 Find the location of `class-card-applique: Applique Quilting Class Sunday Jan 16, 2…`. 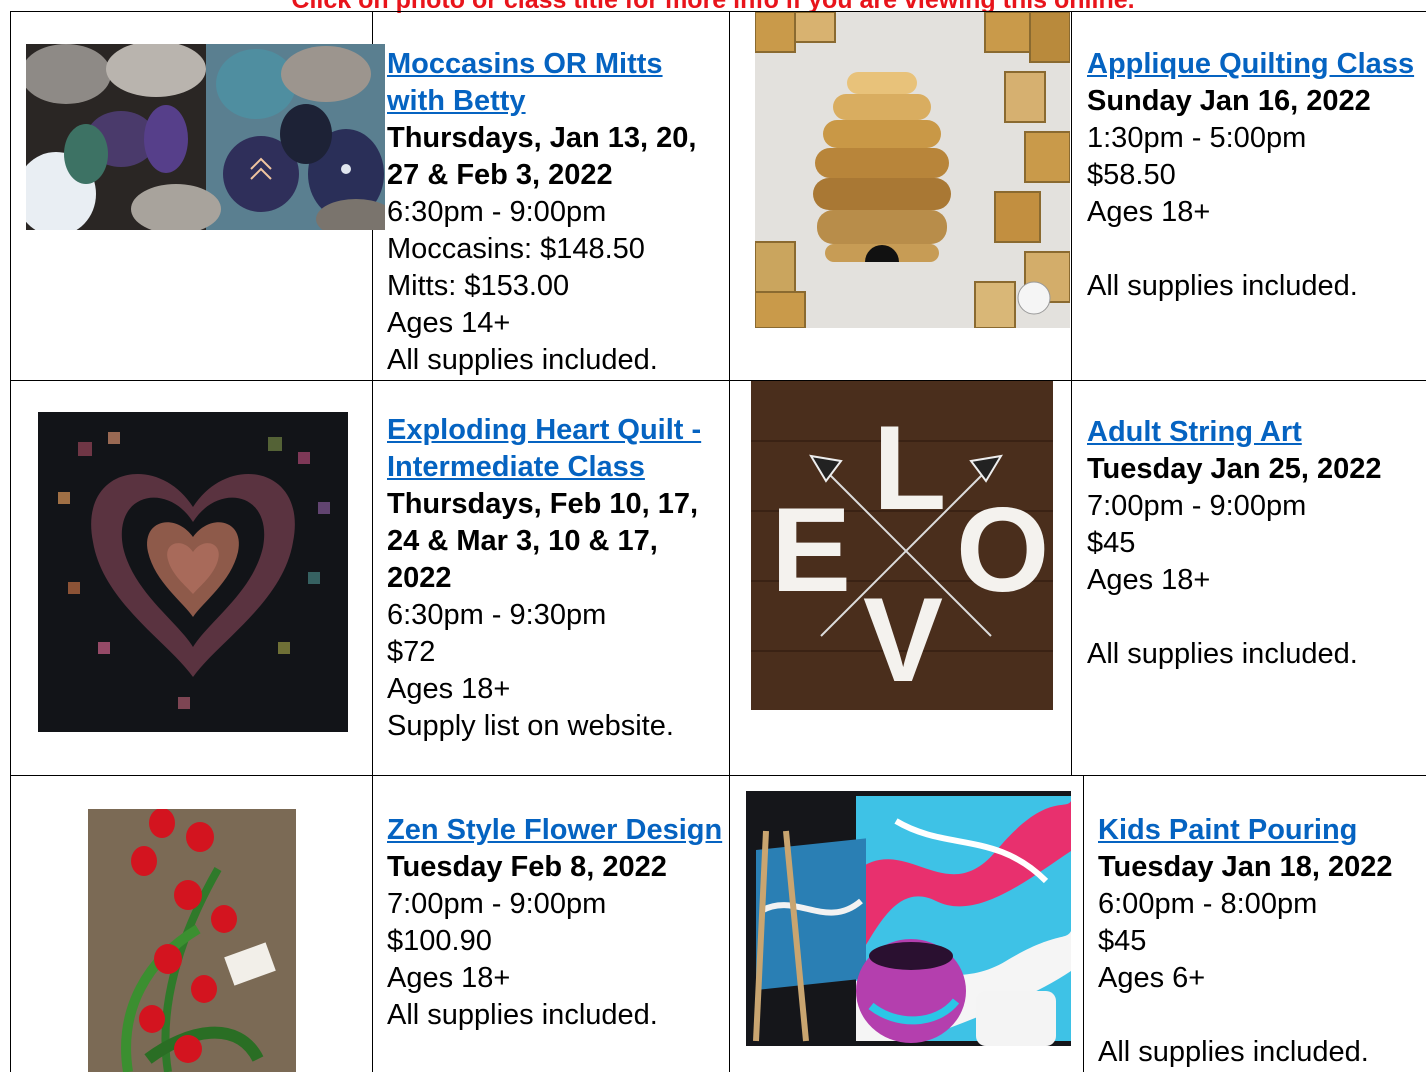

class-card-applique: Applique Quilting Class Sunday Jan 16, 2… is located at coordinates (1254, 175).